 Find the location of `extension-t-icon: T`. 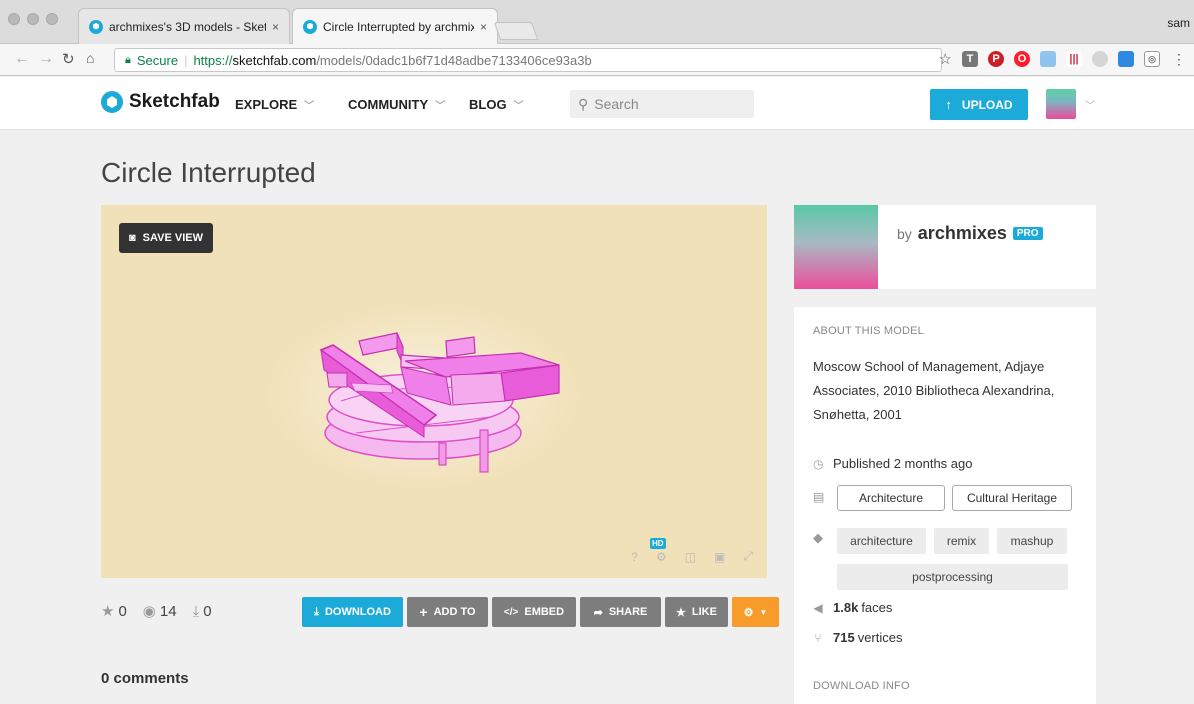

extension-t-icon: T is located at coordinates (970, 59).